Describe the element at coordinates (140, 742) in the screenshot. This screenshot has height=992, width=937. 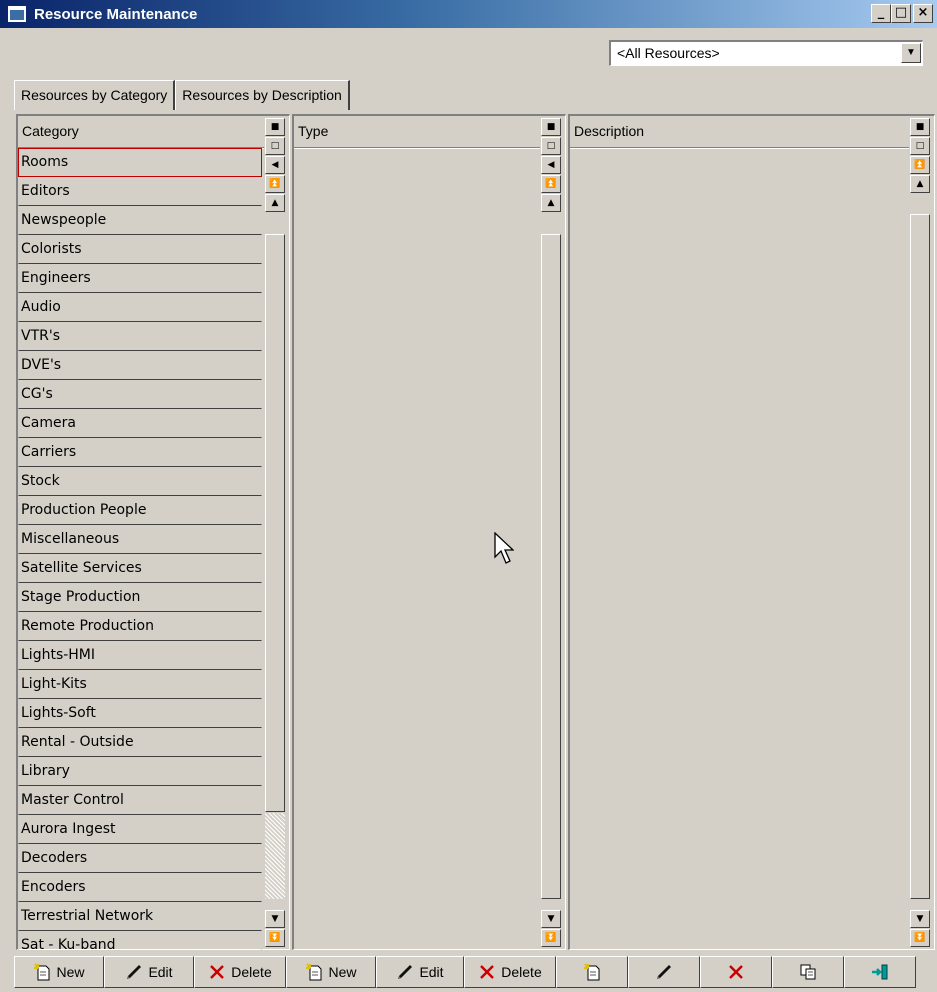
I see `list-item: Rental - Outside` at that location.